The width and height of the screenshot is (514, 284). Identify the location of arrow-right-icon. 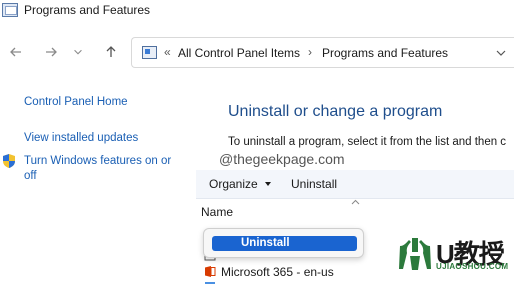
(51, 52).